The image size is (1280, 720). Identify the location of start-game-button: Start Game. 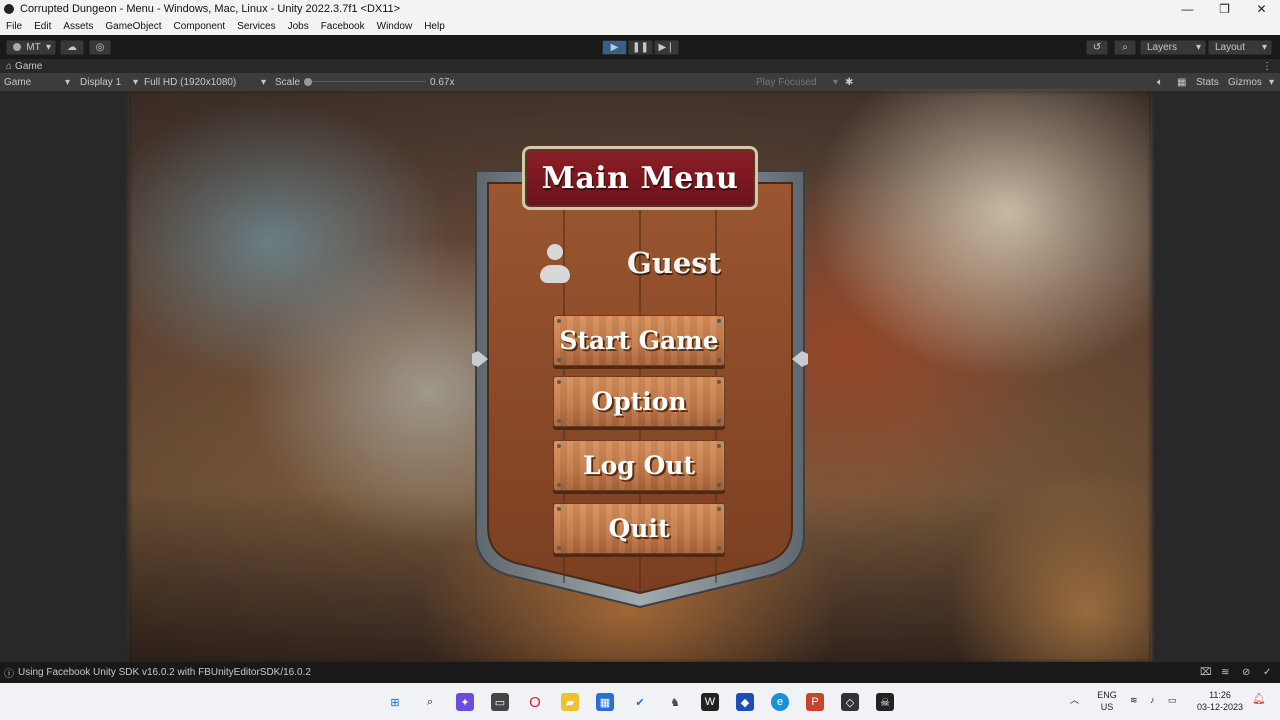
(639, 340).